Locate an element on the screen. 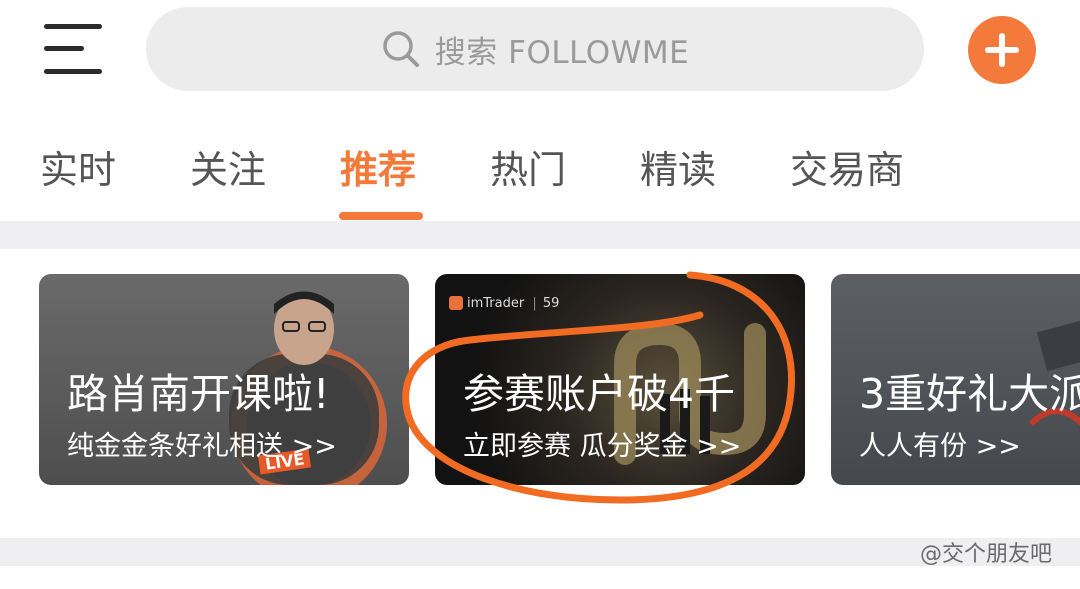 This screenshot has height=589, width=1080. tab-bar: 实时 关注 推荐 热门 精读 交易商 is located at coordinates (540, 178).